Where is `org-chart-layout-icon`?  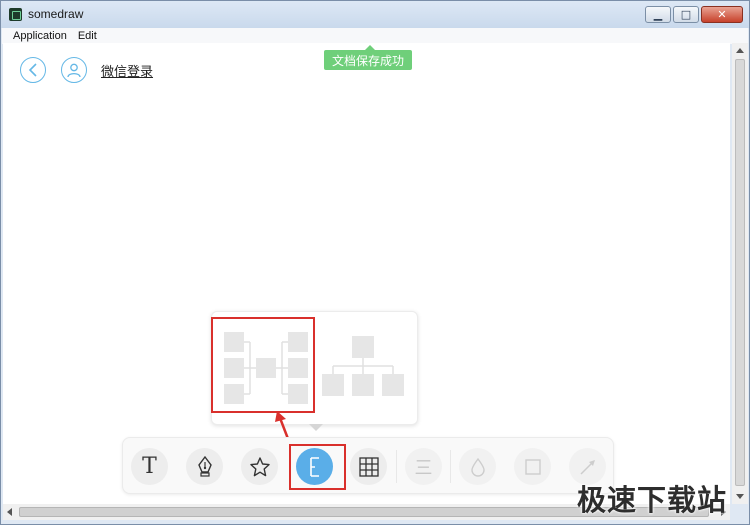 org-chart-layout-icon is located at coordinates (363, 366).